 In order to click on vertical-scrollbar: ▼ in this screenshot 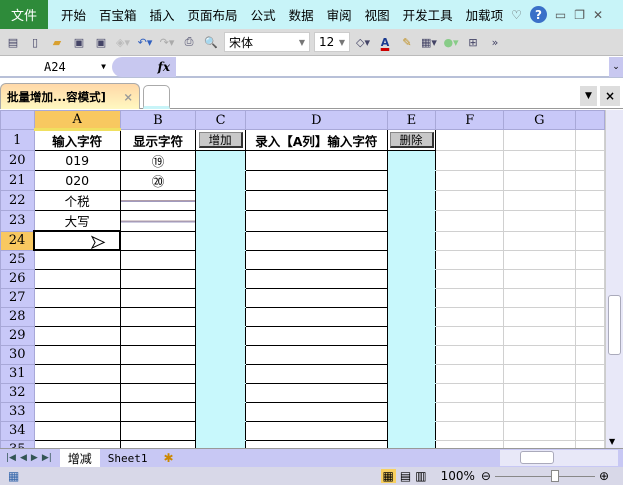, I will do `click(614, 279)`.